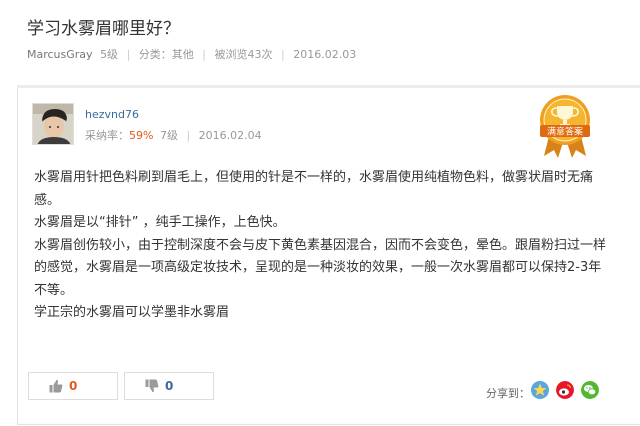 This screenshot has height=426, width=640. What do you see at coordinates (325, 54) in the screenshot?
I see `question-date: 2016.02.03` at bounding box center [325, 54].